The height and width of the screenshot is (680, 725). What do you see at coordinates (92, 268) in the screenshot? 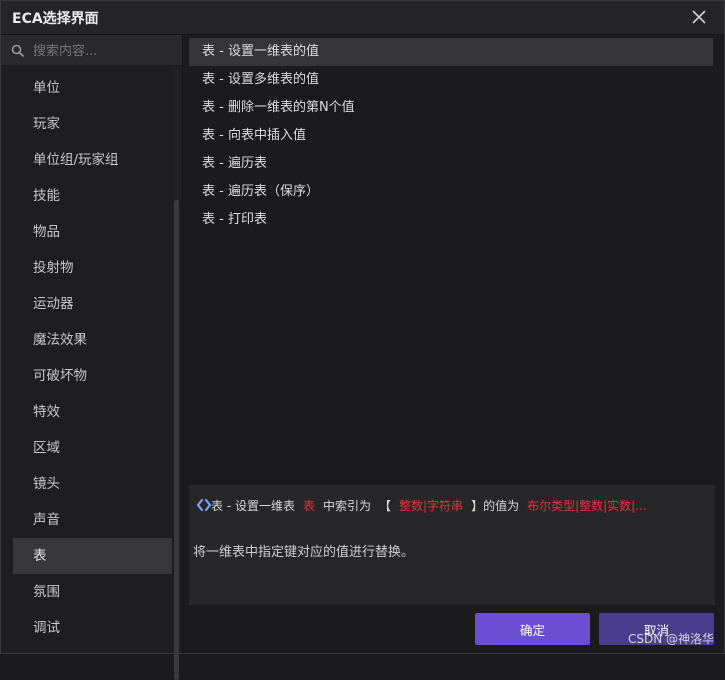
I see `sidebar-item-projectile: 投射物` at bounding box center [92, 268].